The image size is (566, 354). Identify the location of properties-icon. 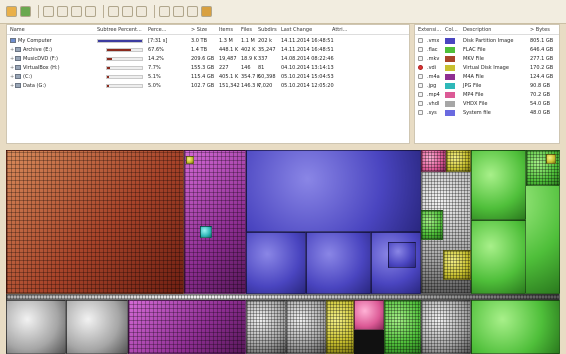
(141, 11).